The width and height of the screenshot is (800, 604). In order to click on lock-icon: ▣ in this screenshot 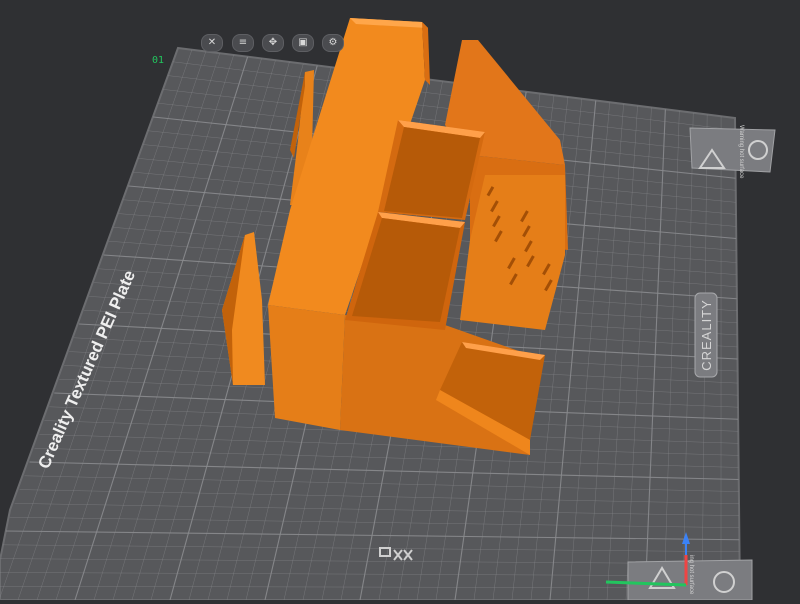, I will do `click(302, 42)`.